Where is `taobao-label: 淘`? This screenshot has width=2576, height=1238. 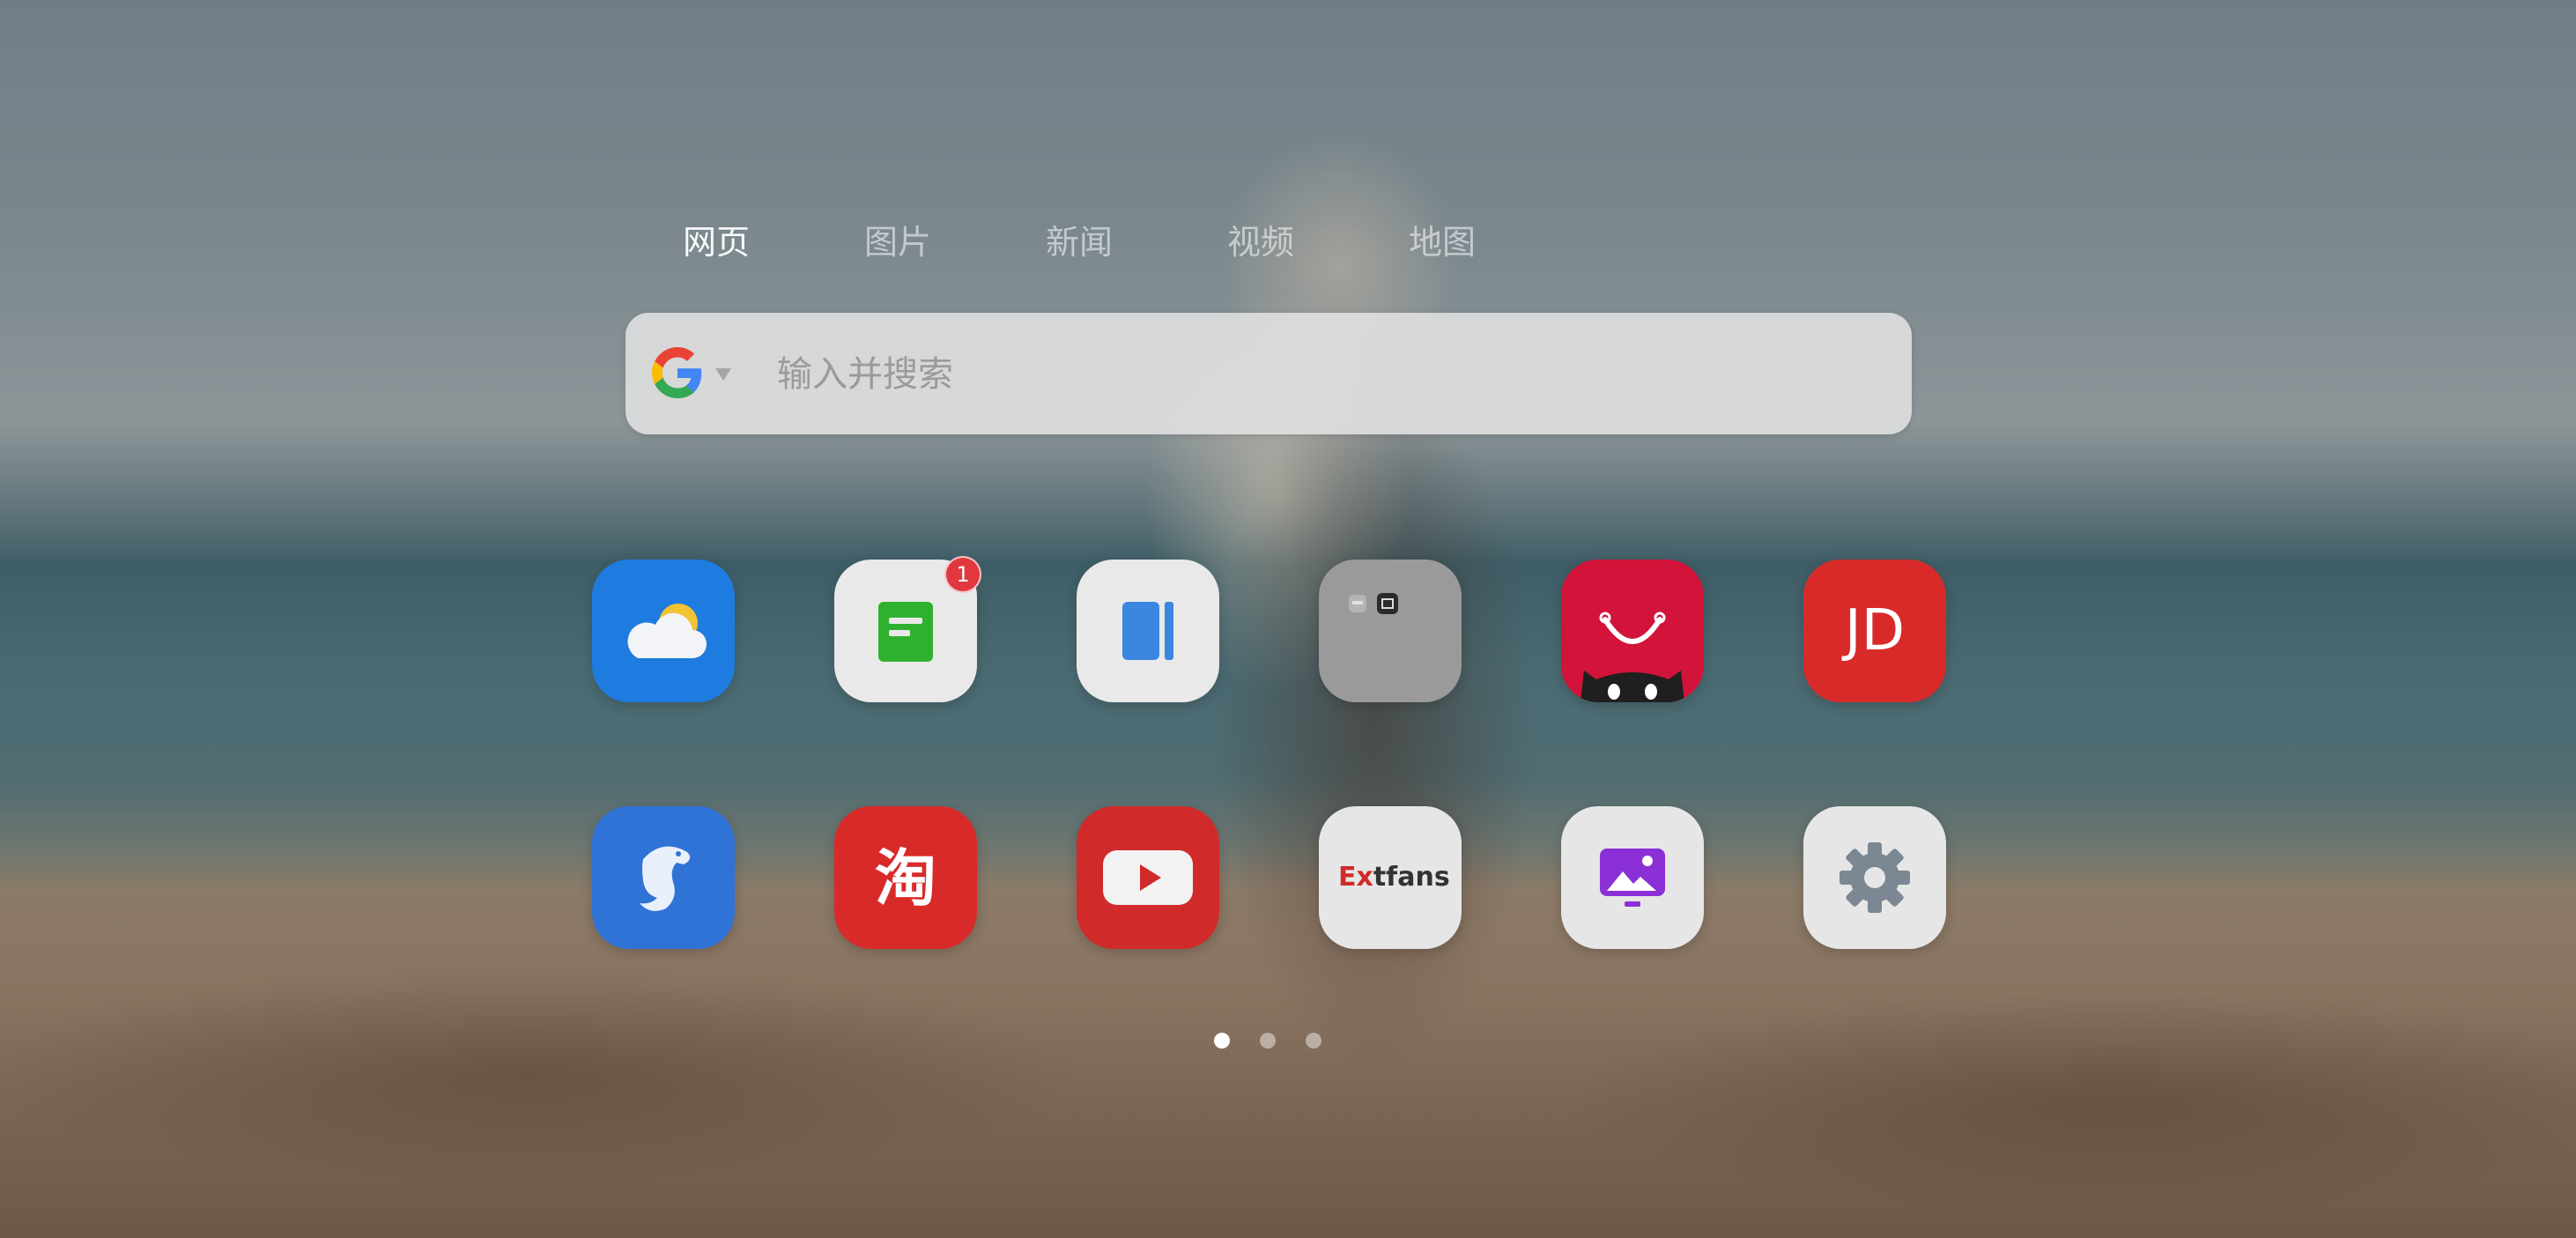 taobao-label: 淘 is located at coordinates (906, 878).